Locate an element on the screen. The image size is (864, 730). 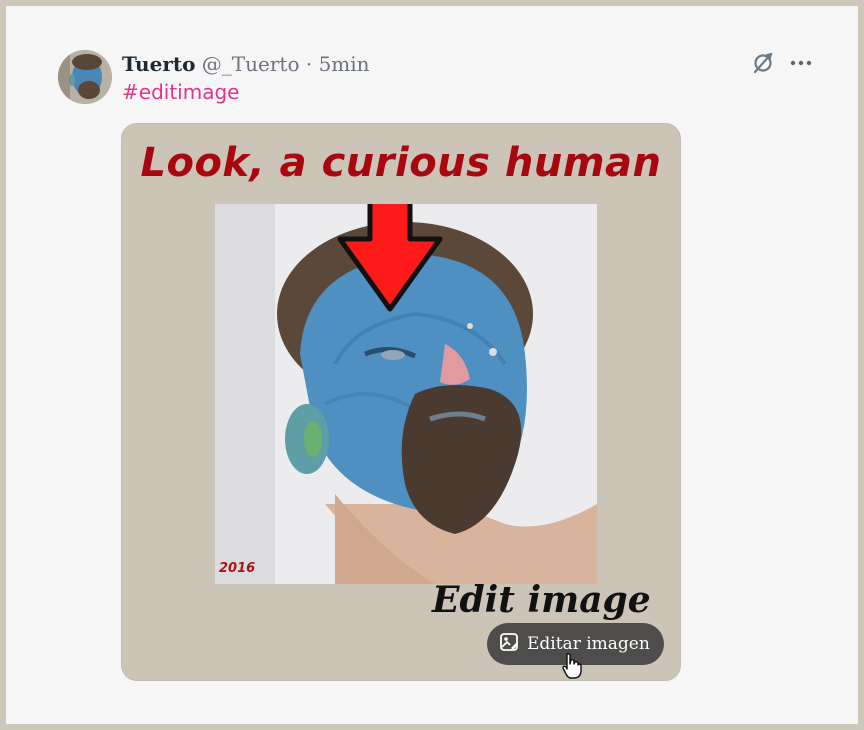
pointer-hand-icon is located at coordinates (572, 666).